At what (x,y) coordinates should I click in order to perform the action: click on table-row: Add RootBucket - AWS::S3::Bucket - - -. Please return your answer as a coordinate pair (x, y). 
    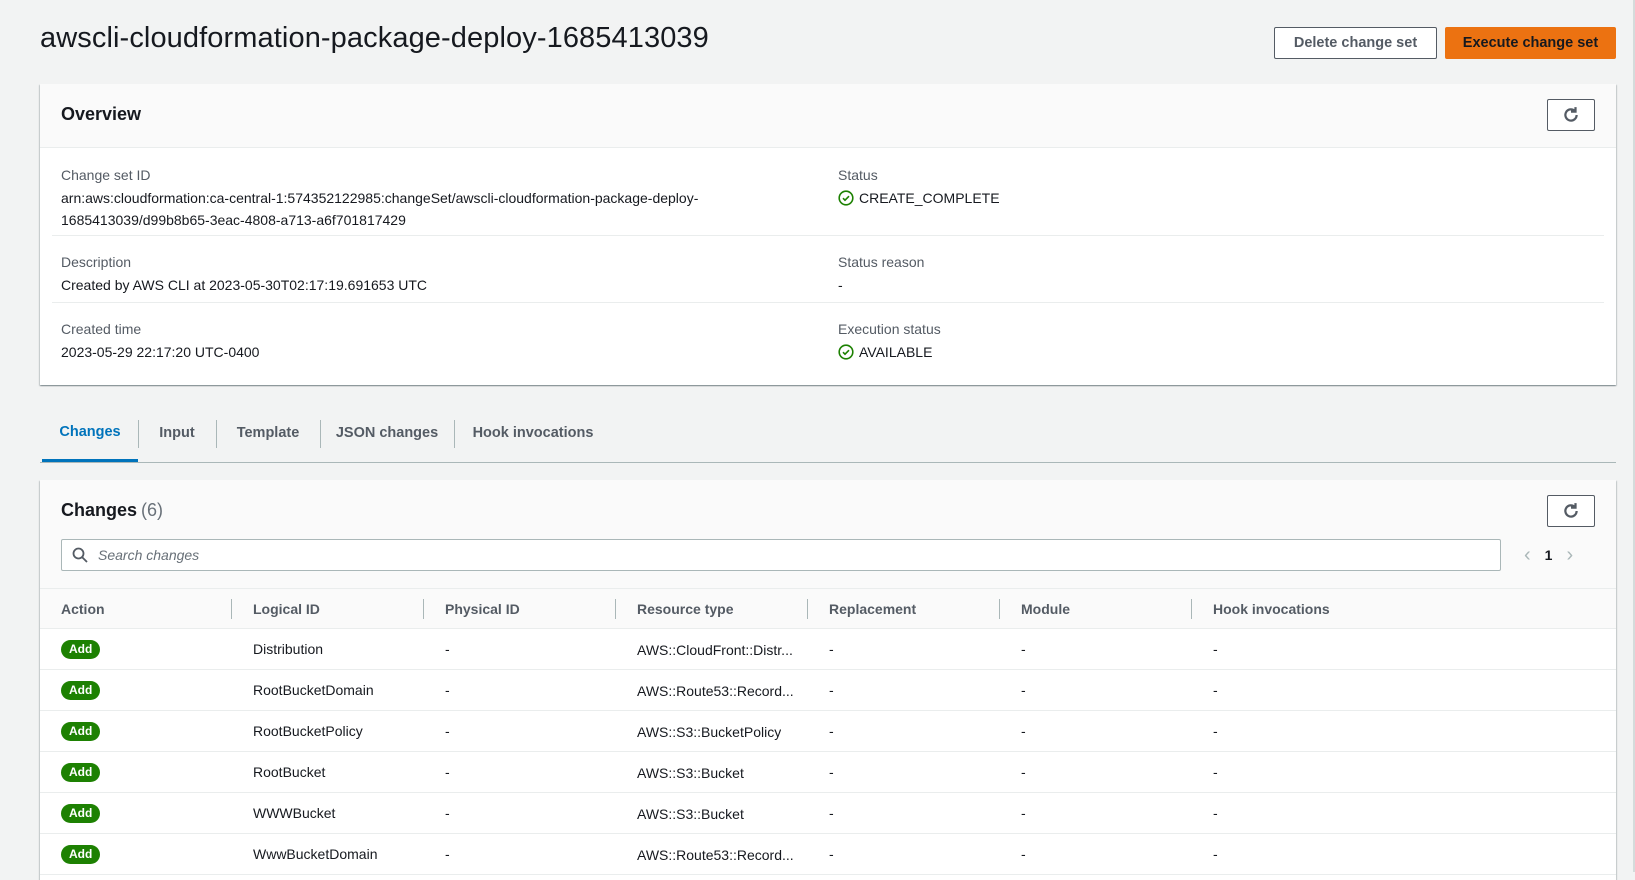
    Looking at the image, I should click on (828, 772).